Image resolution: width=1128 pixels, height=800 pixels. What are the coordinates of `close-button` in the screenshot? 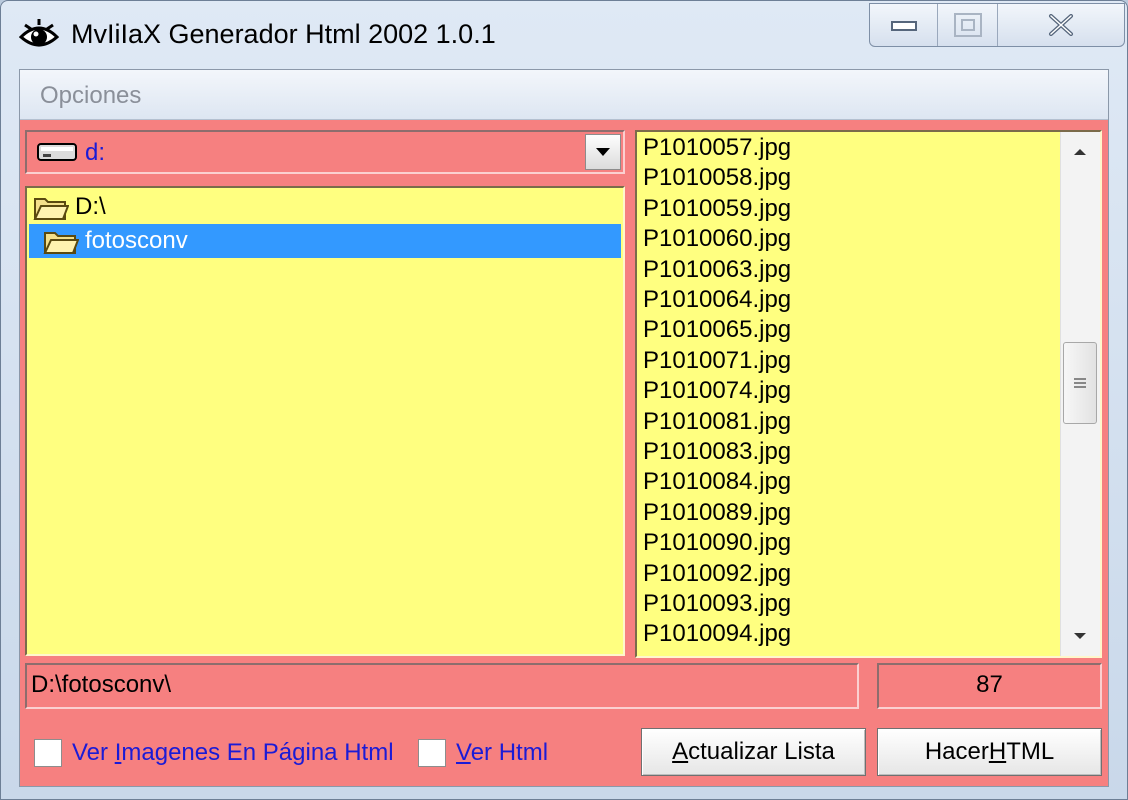 It's located at (1061, 25).